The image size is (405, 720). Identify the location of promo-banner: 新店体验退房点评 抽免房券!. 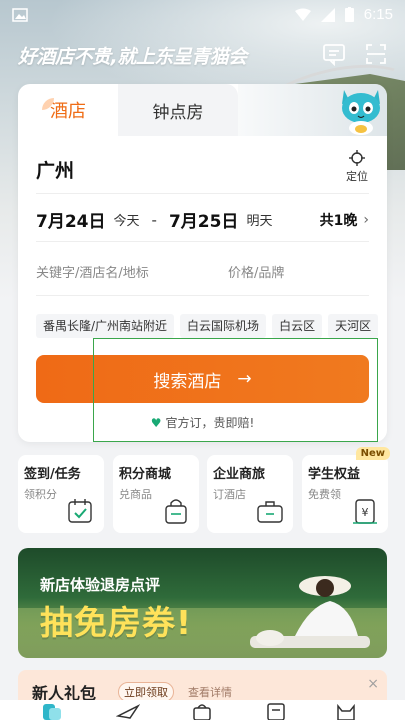
(202, 603).